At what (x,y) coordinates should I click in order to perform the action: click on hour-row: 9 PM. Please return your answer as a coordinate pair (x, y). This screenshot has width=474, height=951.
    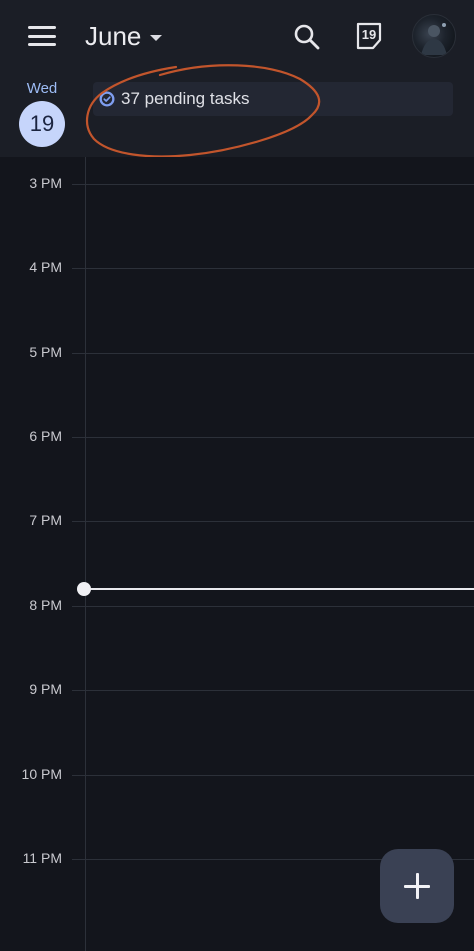
    Looking at the image, I should click on (237, 689).